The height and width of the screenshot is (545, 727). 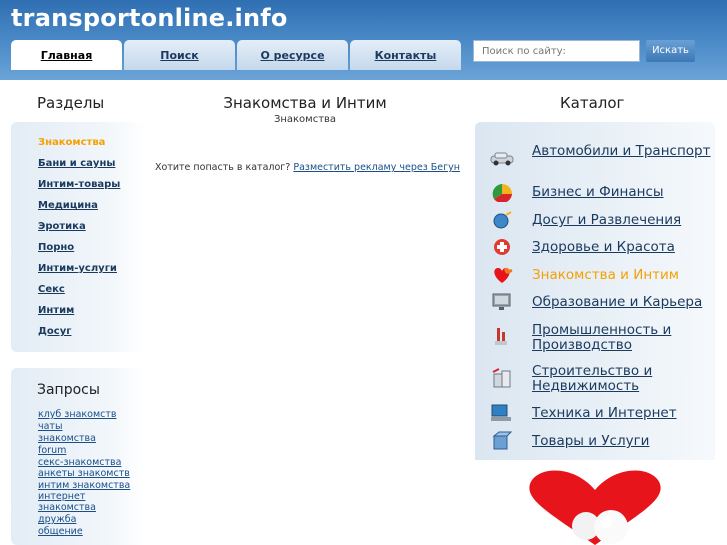 I want to click on catalog-link: Строительство и Недвижимость, so click(x=623, y=379).